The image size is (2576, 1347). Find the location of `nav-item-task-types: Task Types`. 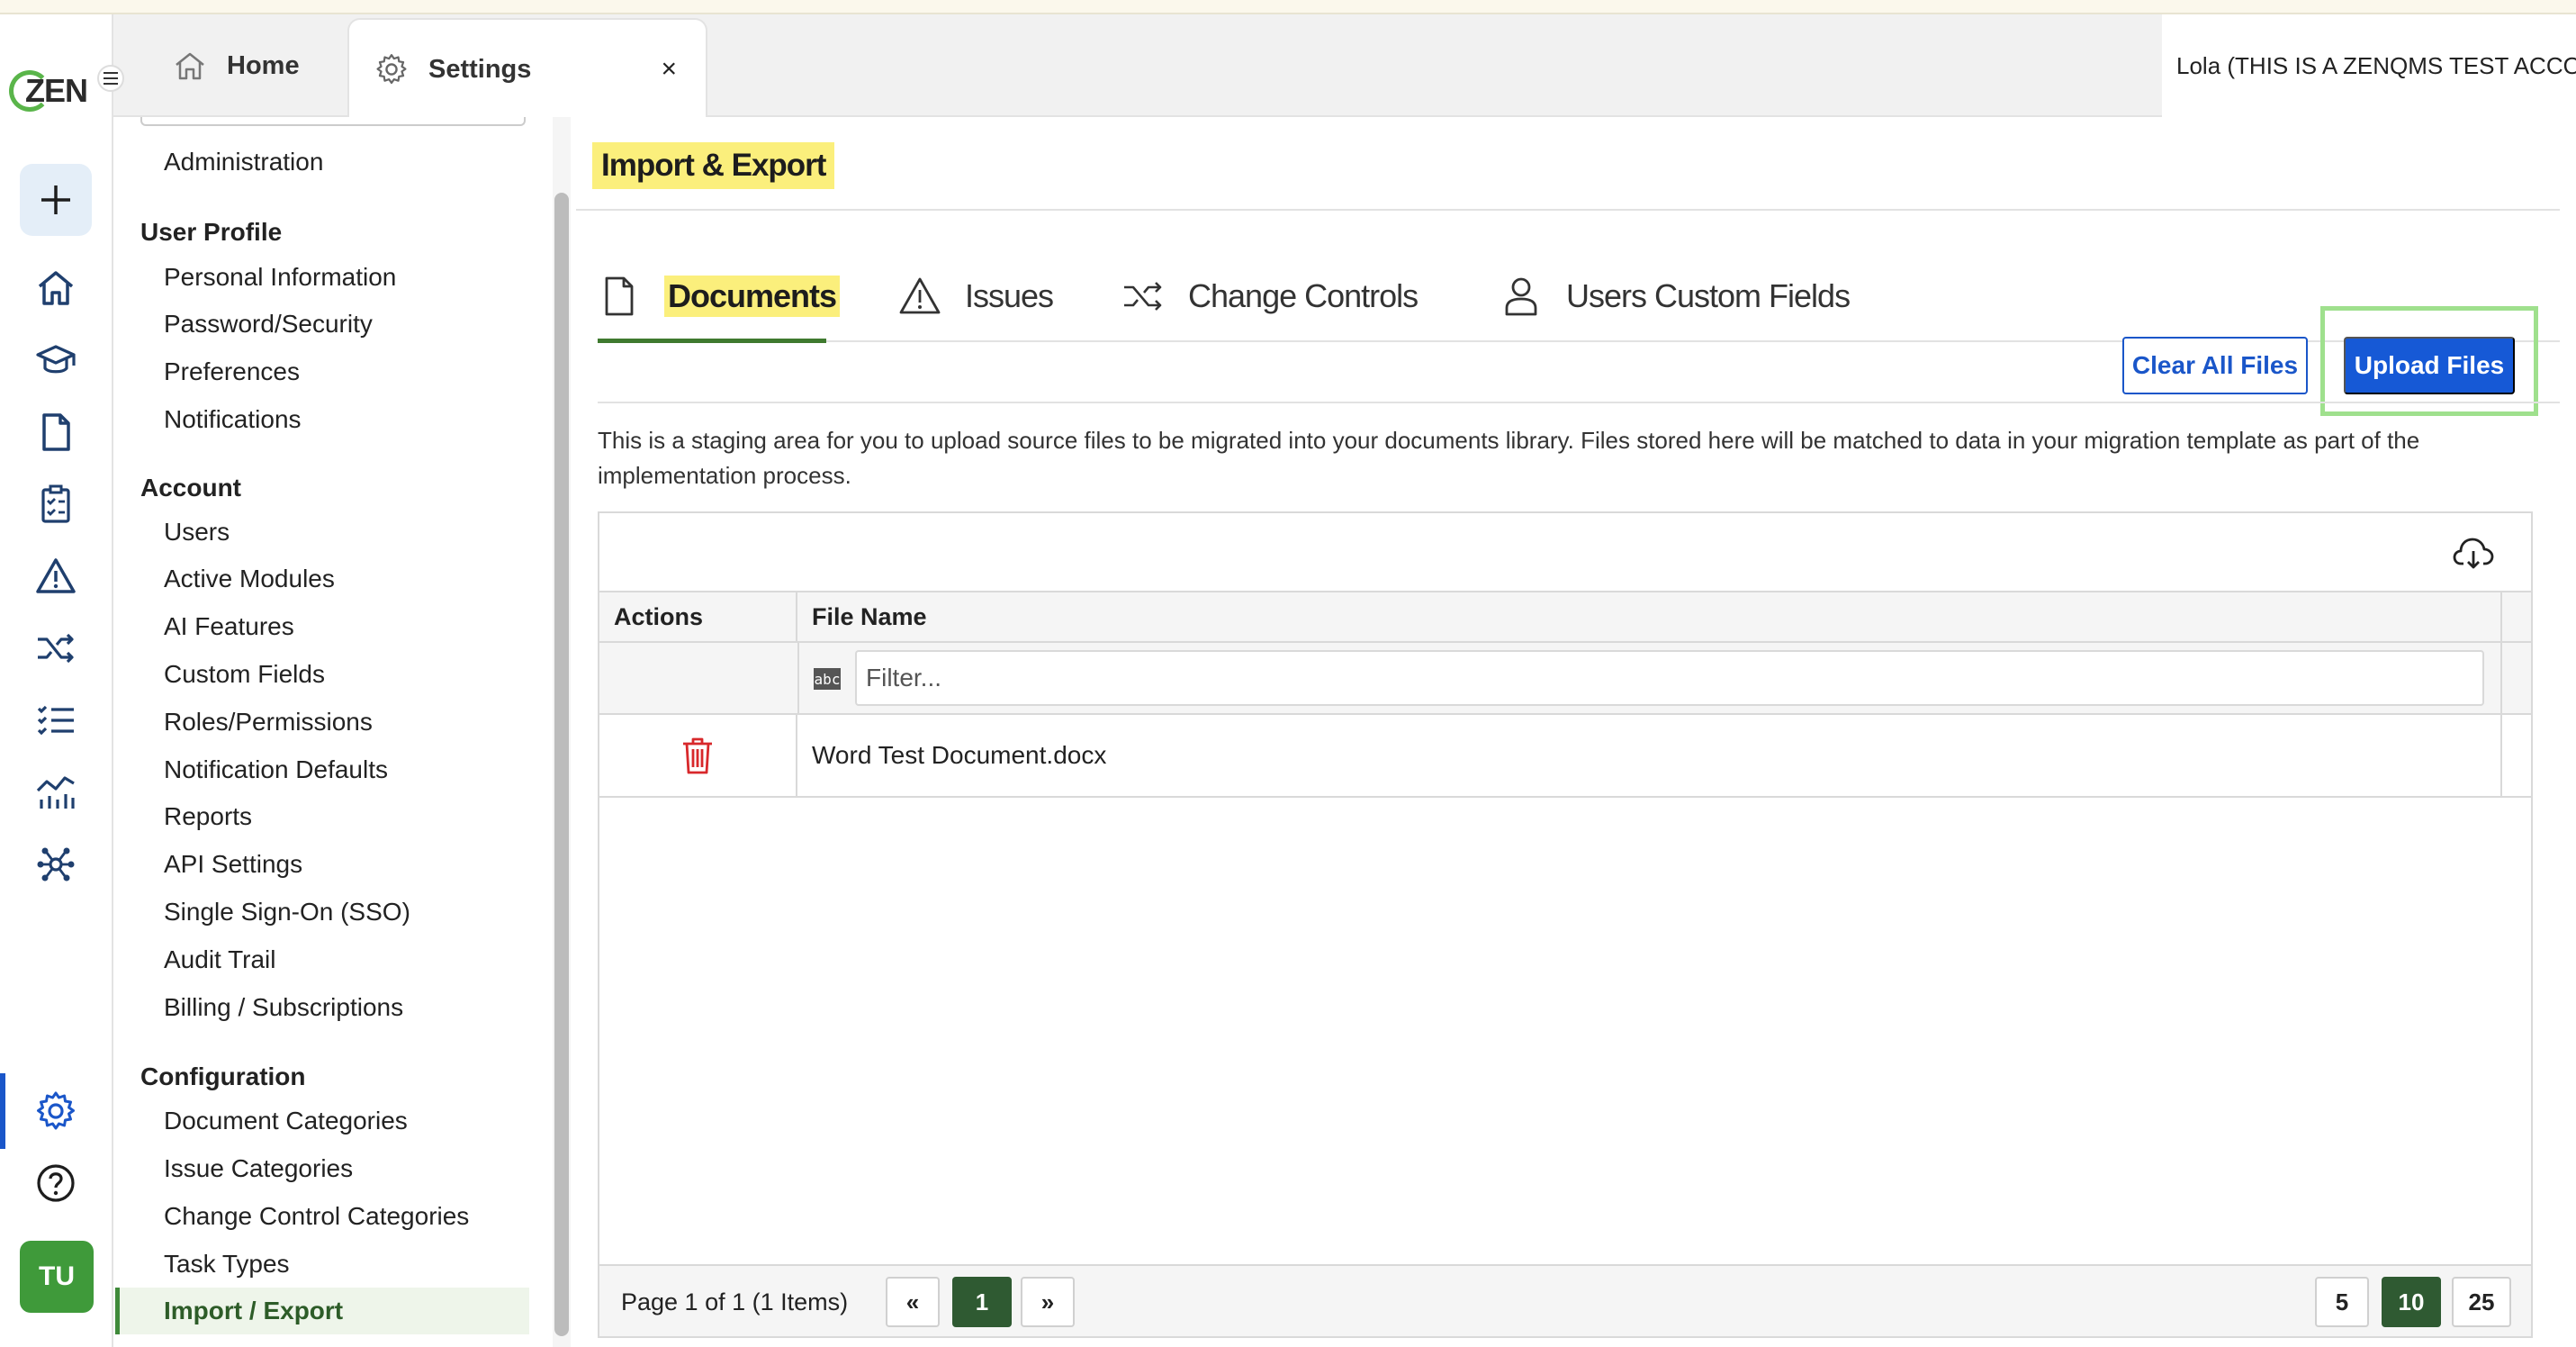

nav-item-task-types: Task Types is located at coordinates (227, 1265).